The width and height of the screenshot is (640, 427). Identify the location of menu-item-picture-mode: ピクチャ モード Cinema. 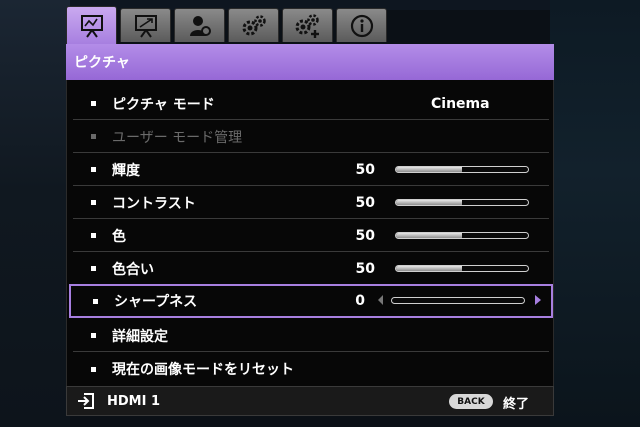
(311, 104).